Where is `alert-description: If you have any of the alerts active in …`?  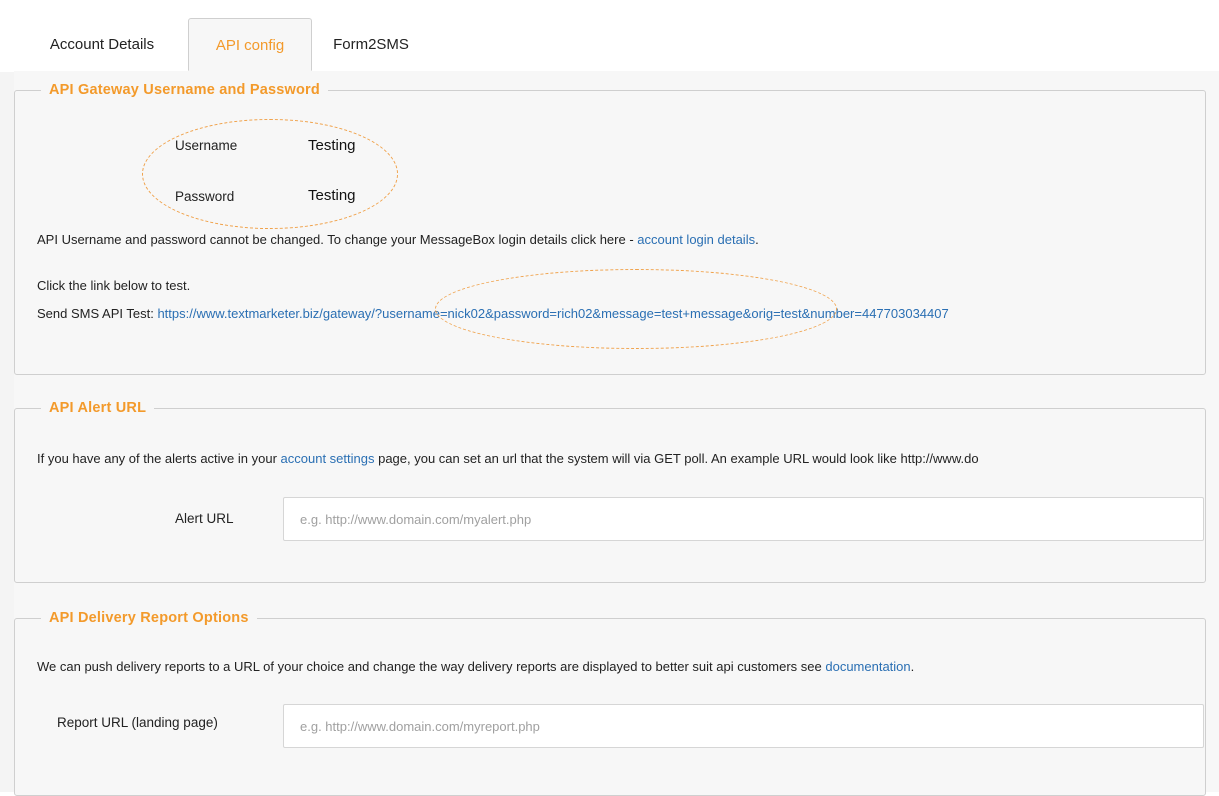 alert-description: If you have any of the alerts active in … is located at coordinates (508, 458).